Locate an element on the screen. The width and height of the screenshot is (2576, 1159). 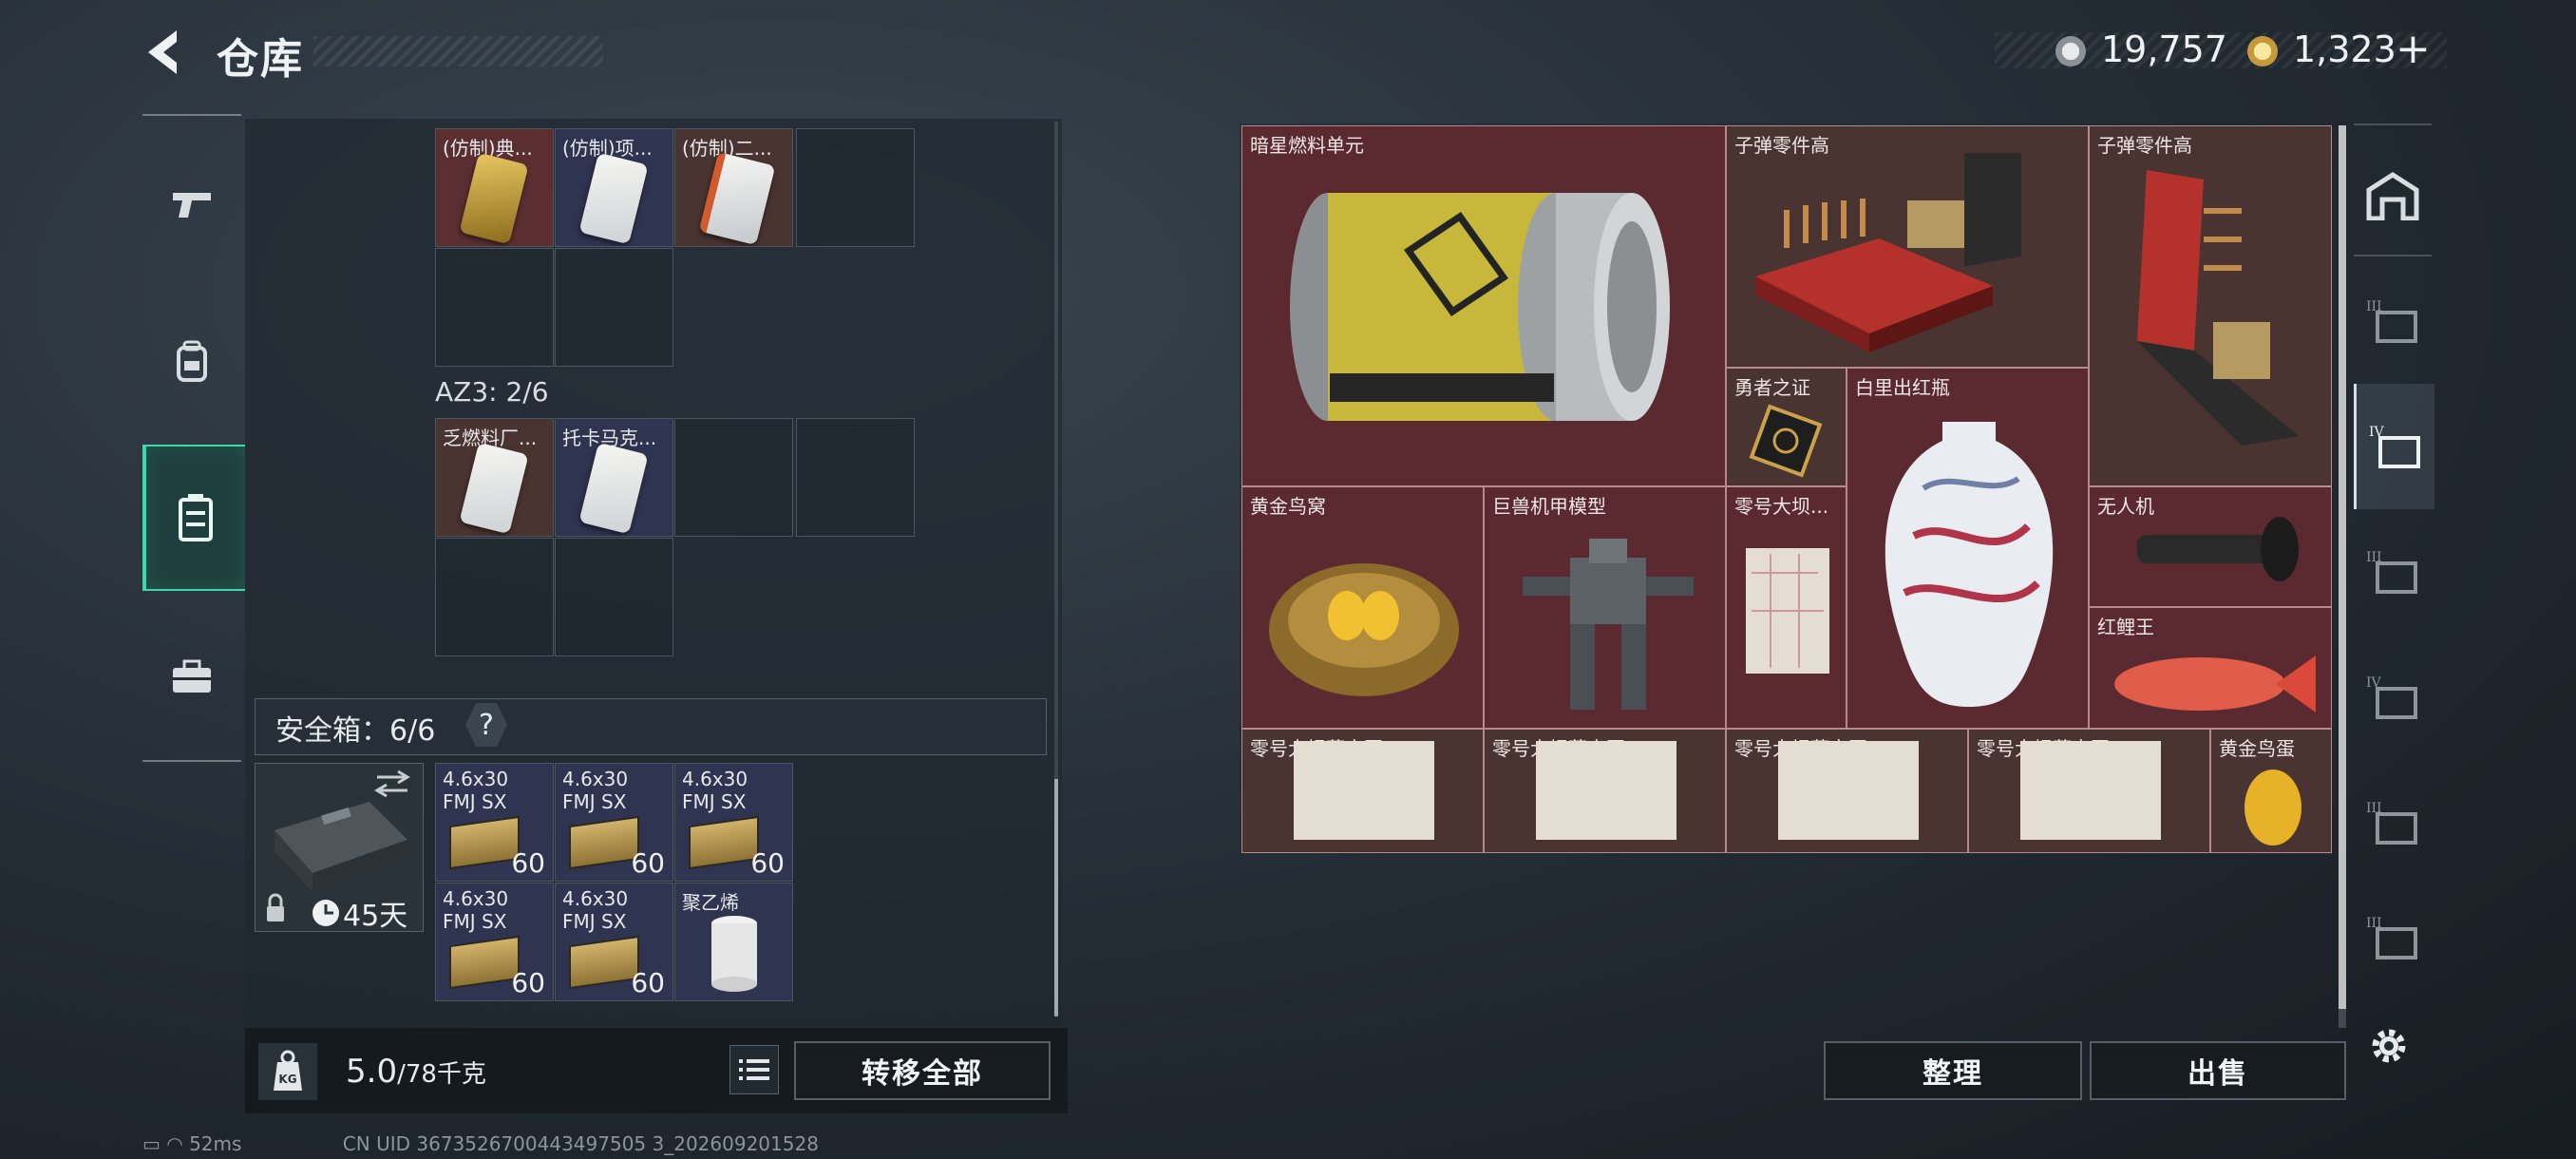
left-scrollbar-thumb is located at coordinates (1056, 897).